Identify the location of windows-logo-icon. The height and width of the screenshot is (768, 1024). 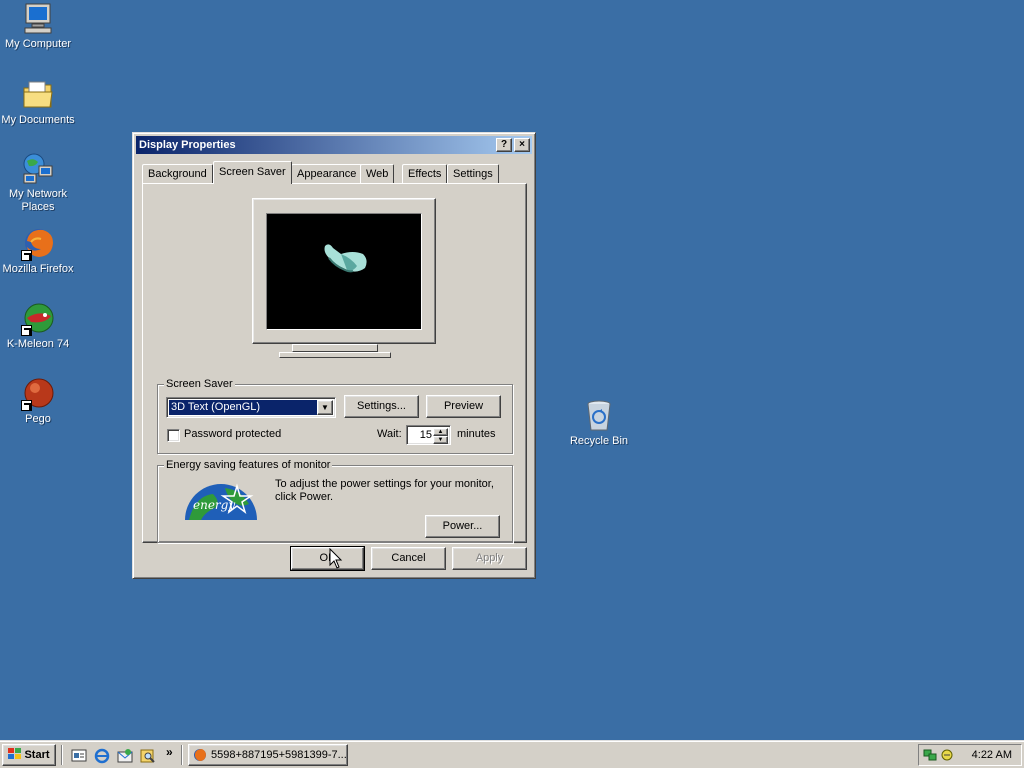
(15, 753).